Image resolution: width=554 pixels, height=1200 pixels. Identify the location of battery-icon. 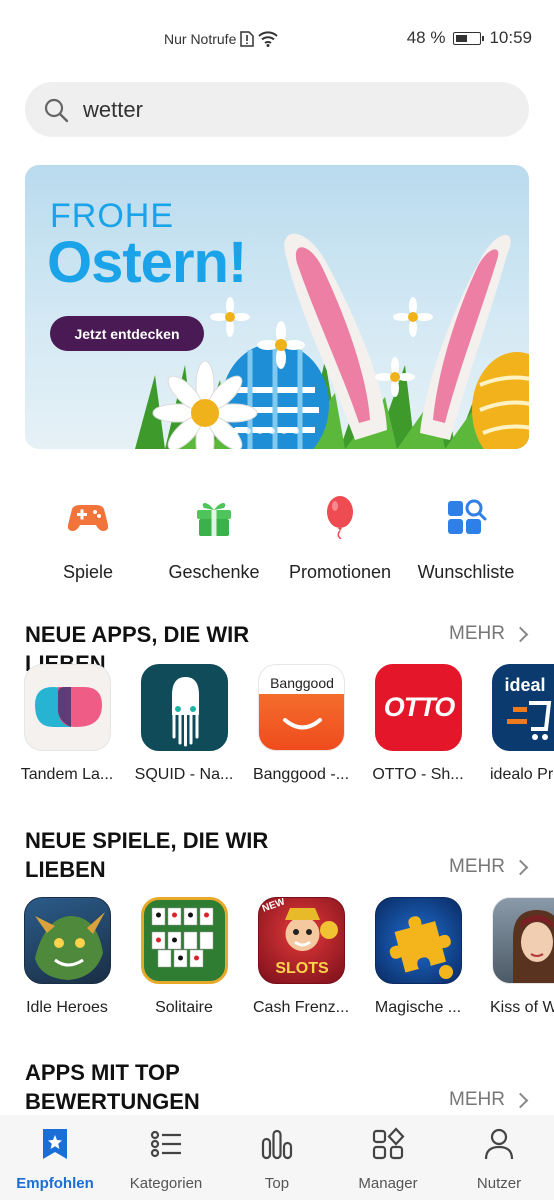
(469, 38).